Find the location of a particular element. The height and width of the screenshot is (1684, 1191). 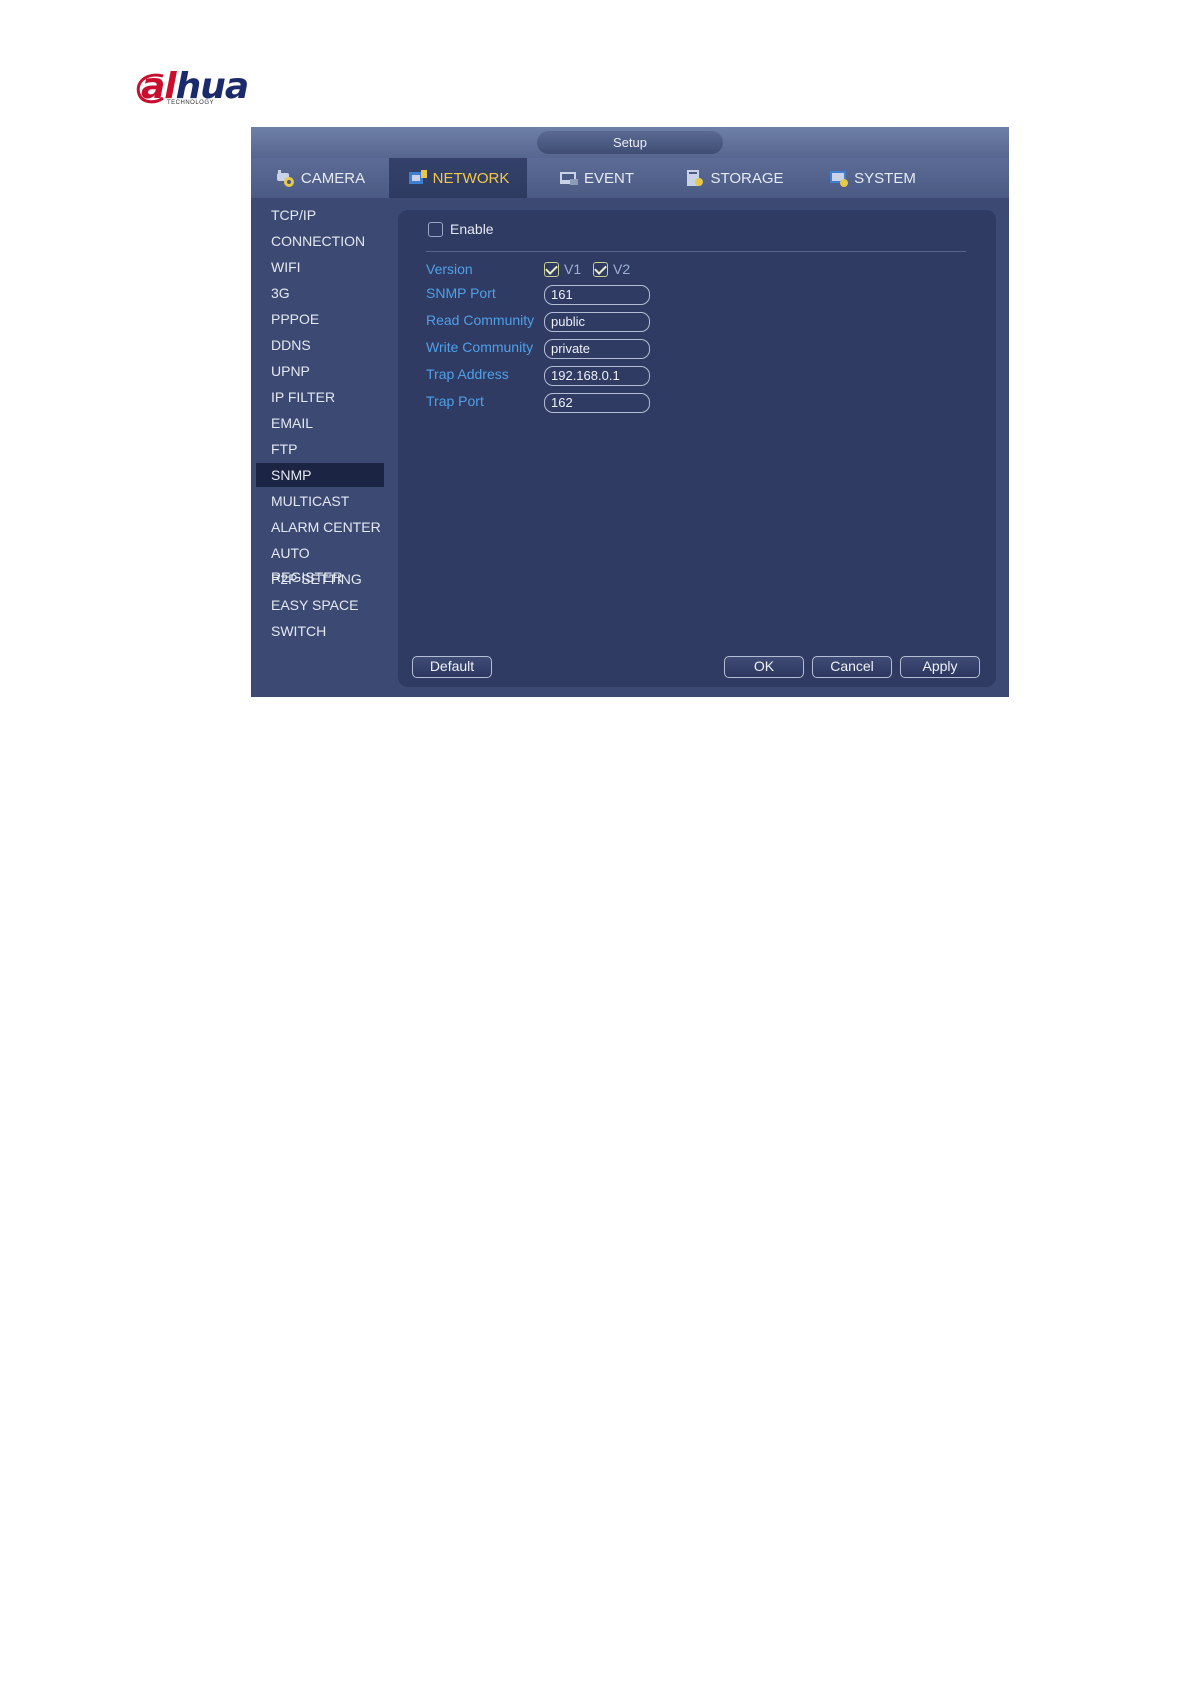

sidebar-item-multicast: MULTICAST is located at coordinates (320, 501).